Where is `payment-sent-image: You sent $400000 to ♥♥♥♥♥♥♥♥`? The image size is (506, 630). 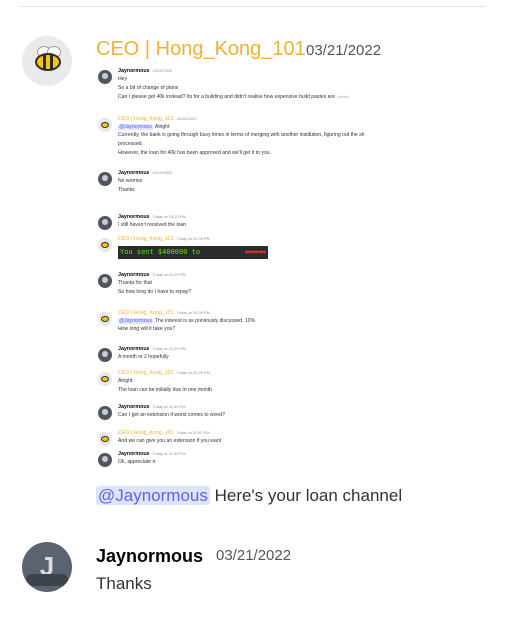
payment-sent-image: You sent $400000 to ♥♥♥♥♥♥♥♥ is located at coordinates (193, 252).